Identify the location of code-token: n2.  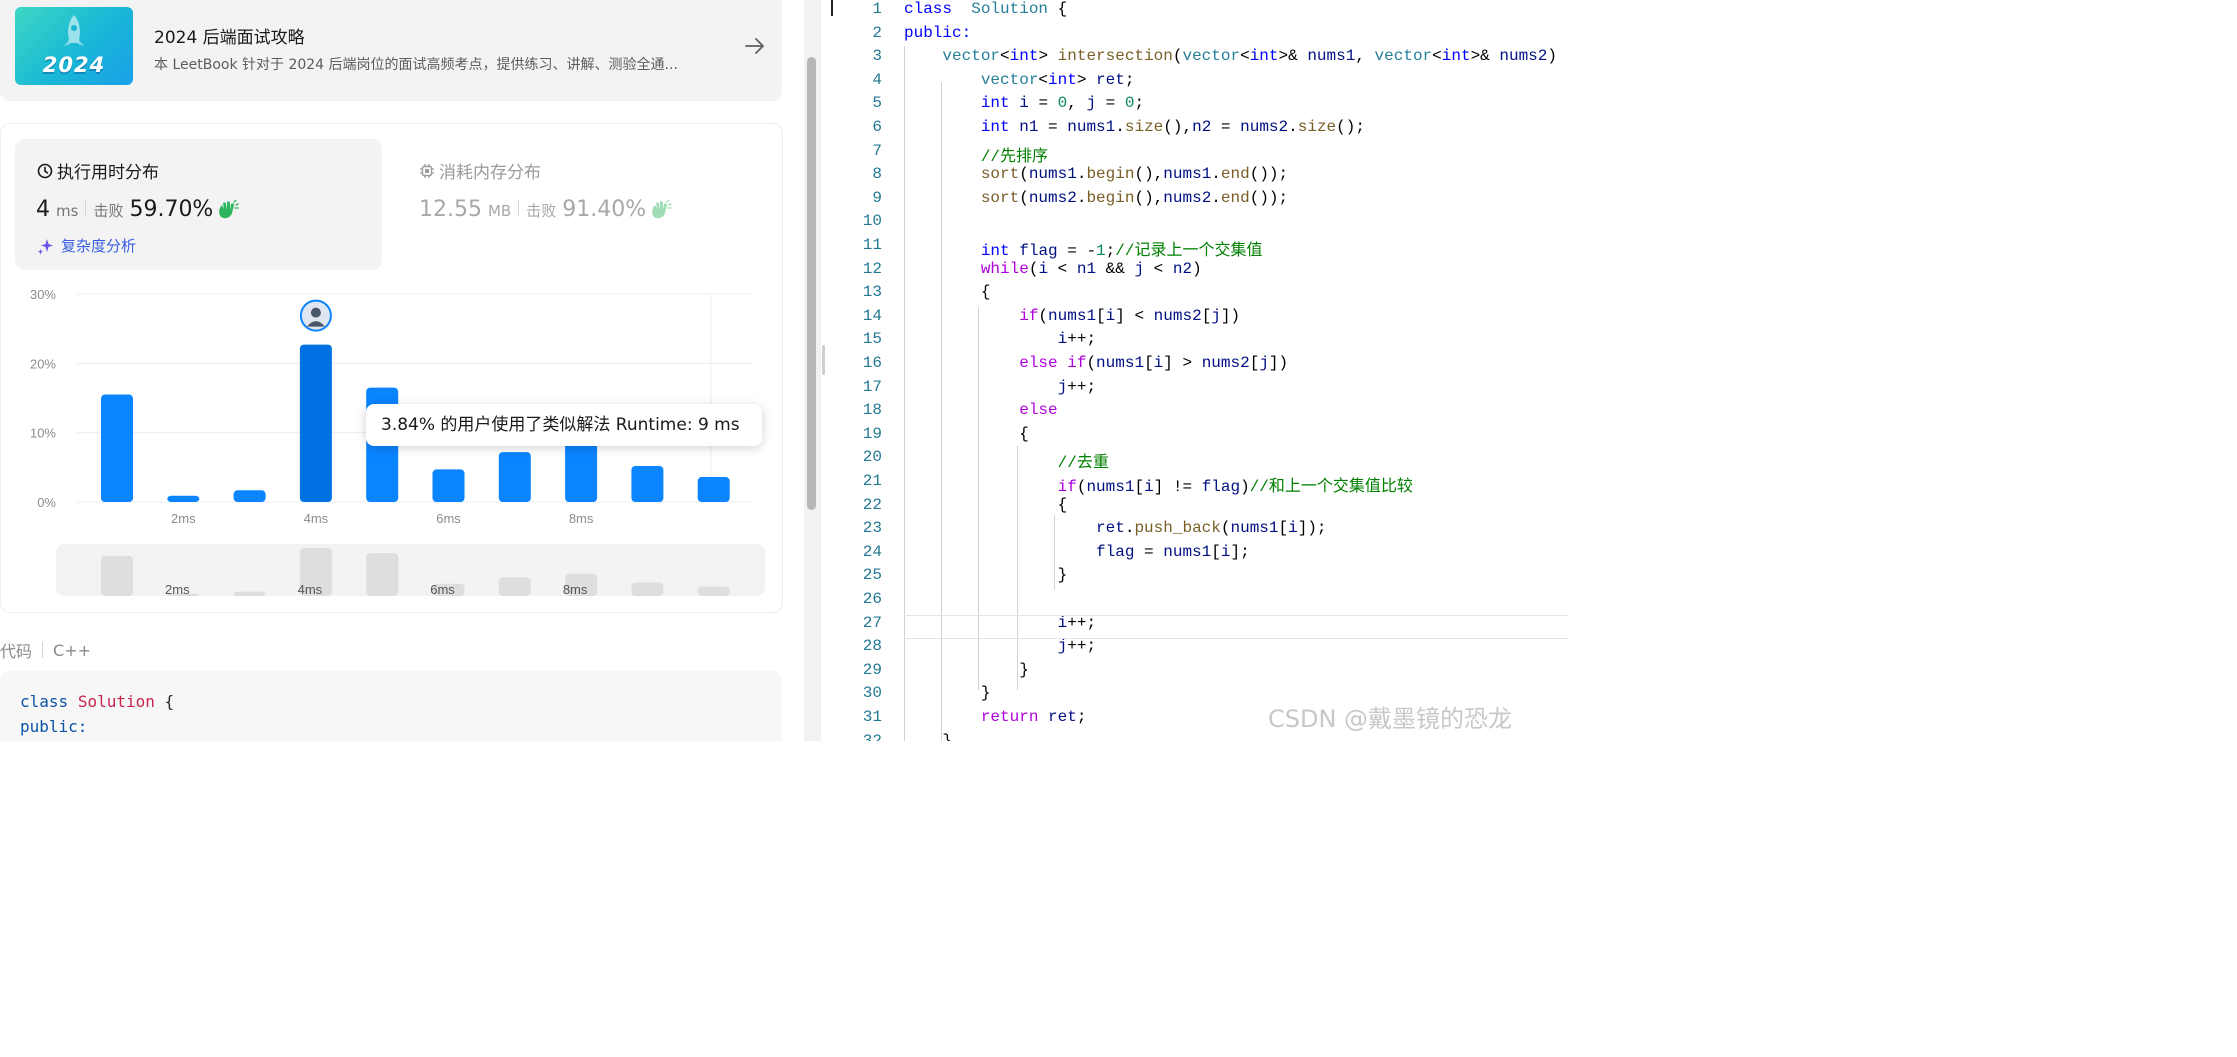
(1202, 127).